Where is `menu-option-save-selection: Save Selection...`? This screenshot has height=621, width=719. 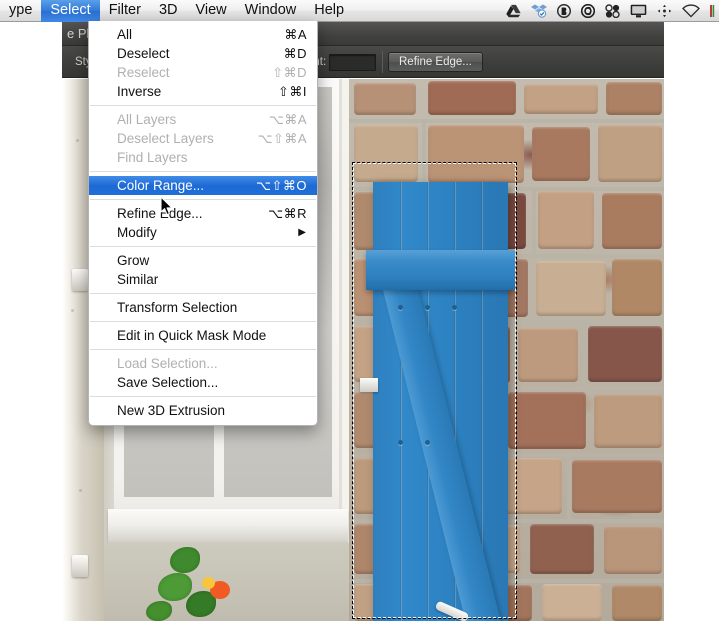 menu-option-save-selection: Save Selection... is located at coordinates (203, 382).